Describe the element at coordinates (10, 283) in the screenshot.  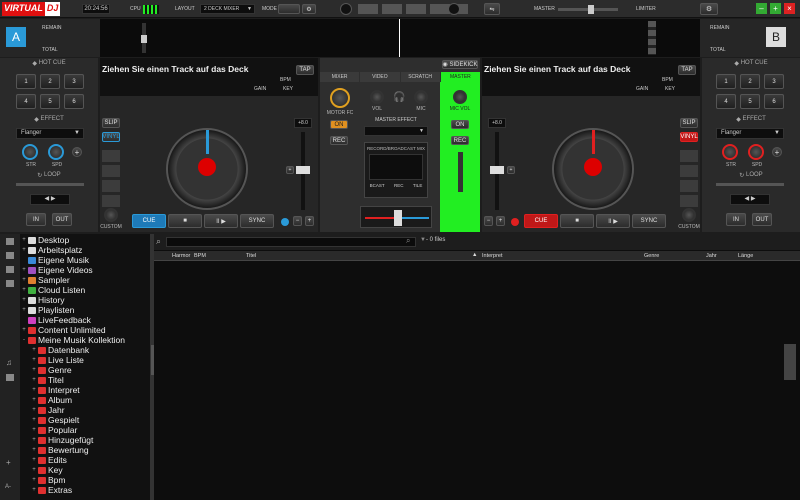
I see `playlist-icon` at that location.